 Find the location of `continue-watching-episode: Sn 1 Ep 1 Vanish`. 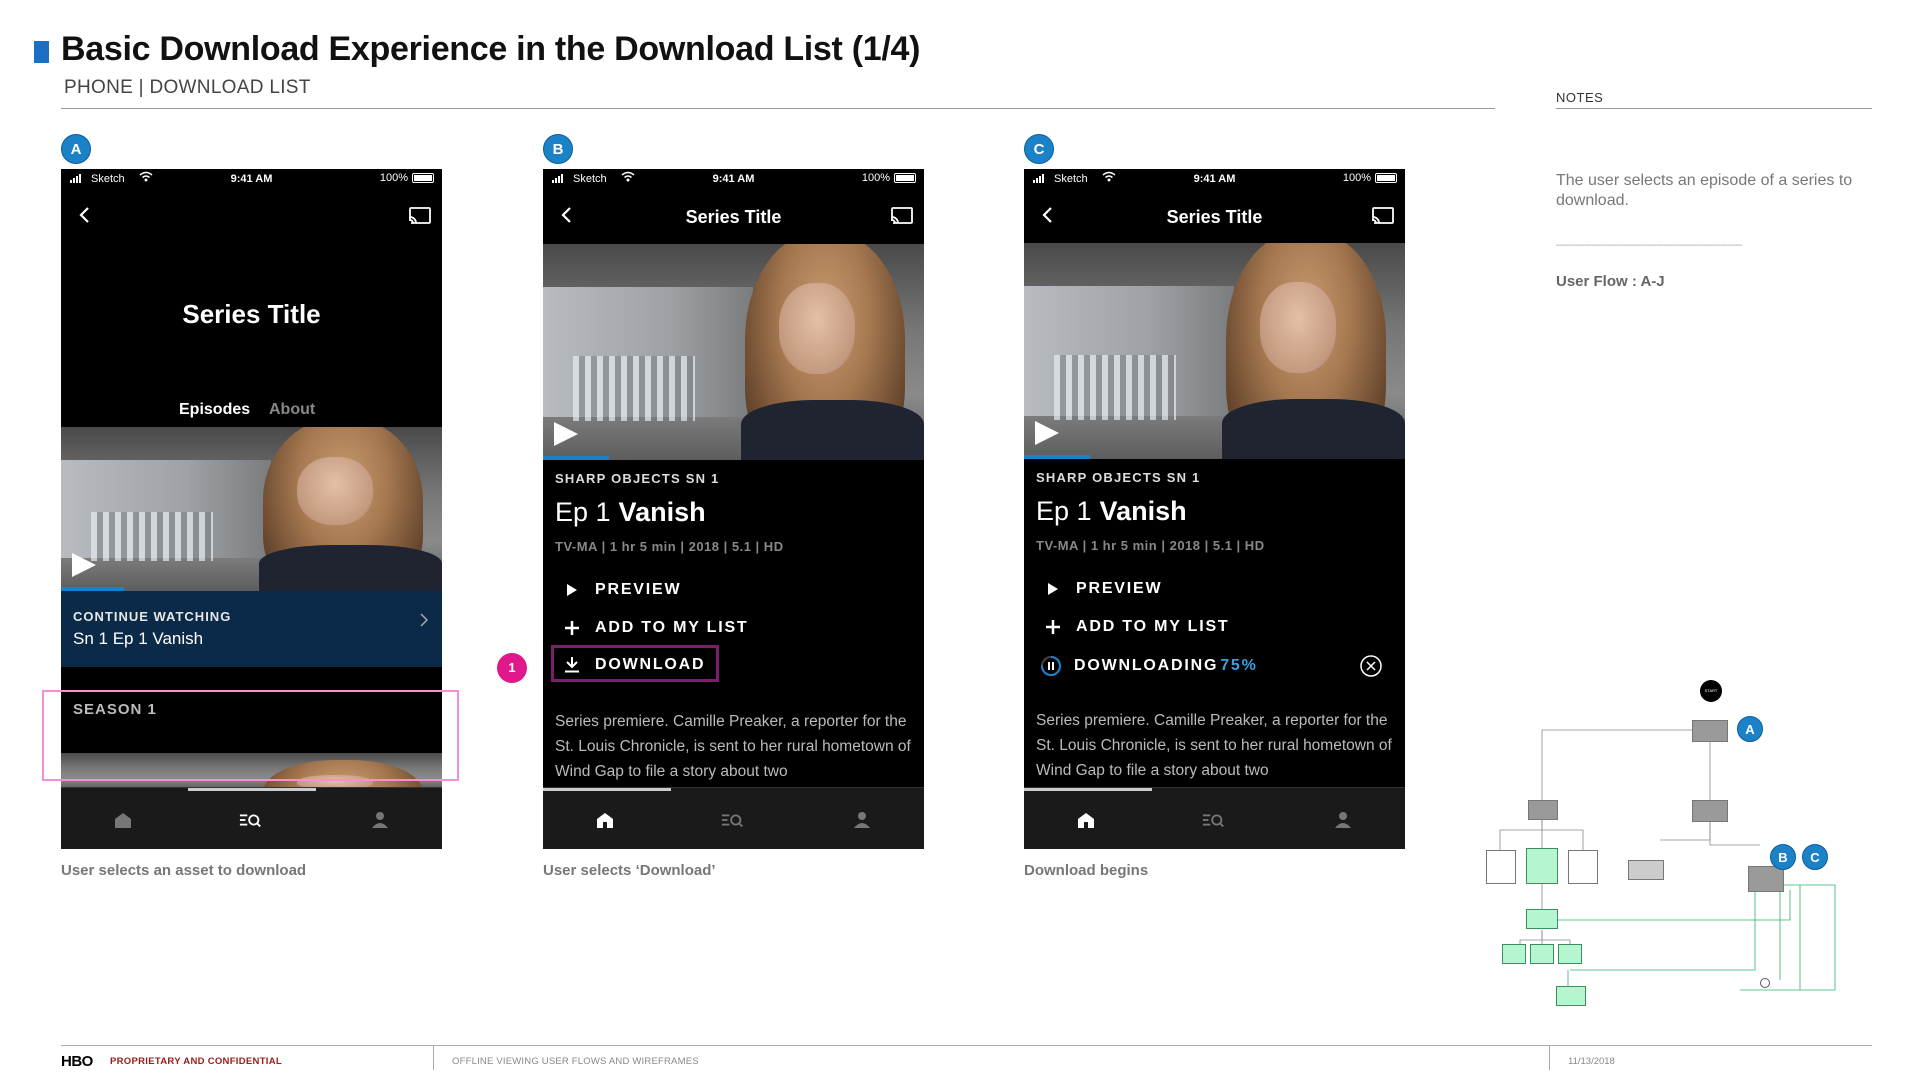

continue-watching-episode: Sn 1 Ep 1 Vanish is located at coordinates (138, 638).